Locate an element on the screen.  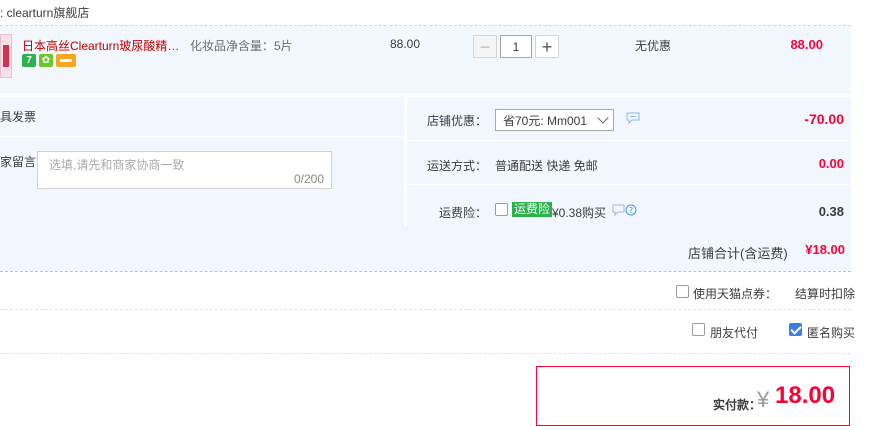
invoice-label: 具发票 is located at coordinates (18, 117).